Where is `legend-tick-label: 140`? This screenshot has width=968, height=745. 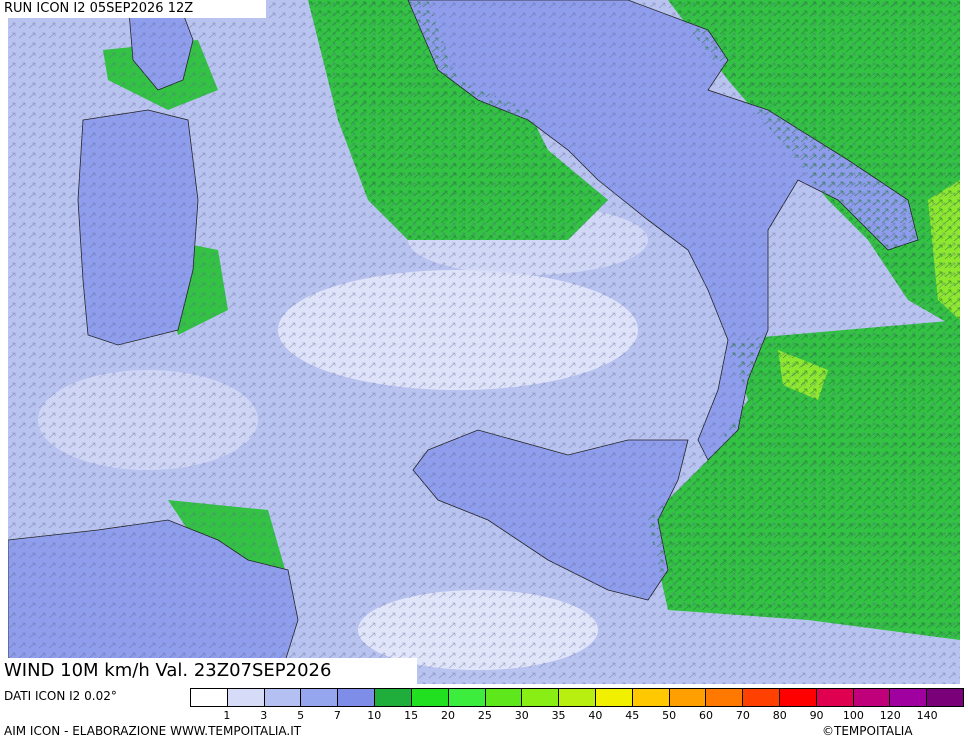 legend-tick-label: 140 is located at coordinates (927, 715).